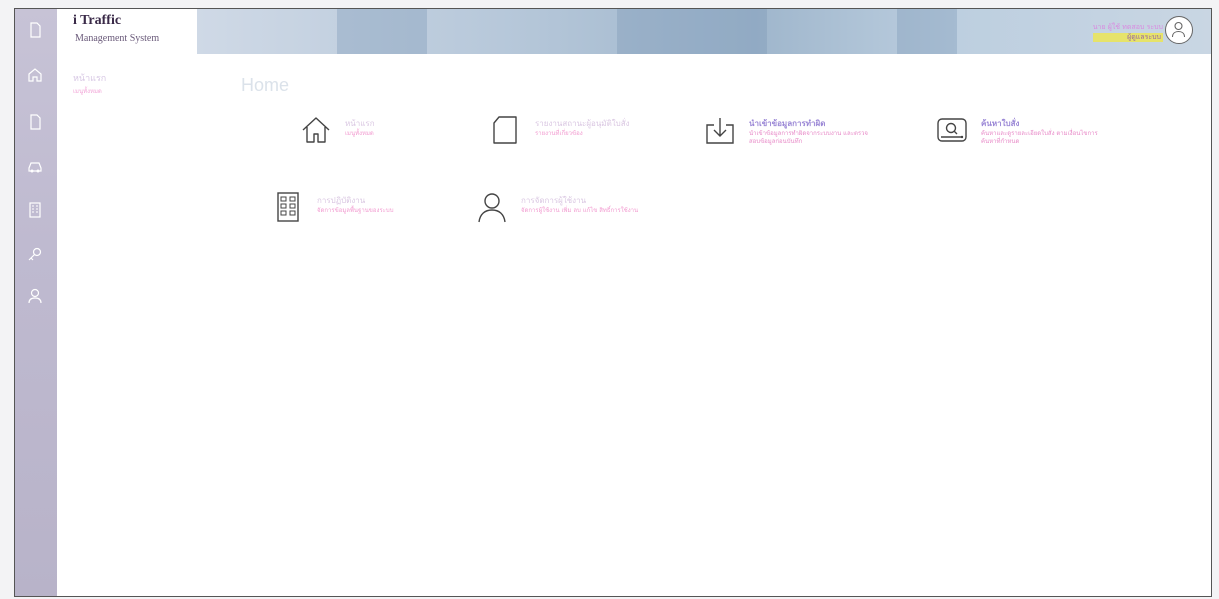 The image size is (1219, 599). I want to click on brand-logo: i Traffic Management System, so click(127, 31).